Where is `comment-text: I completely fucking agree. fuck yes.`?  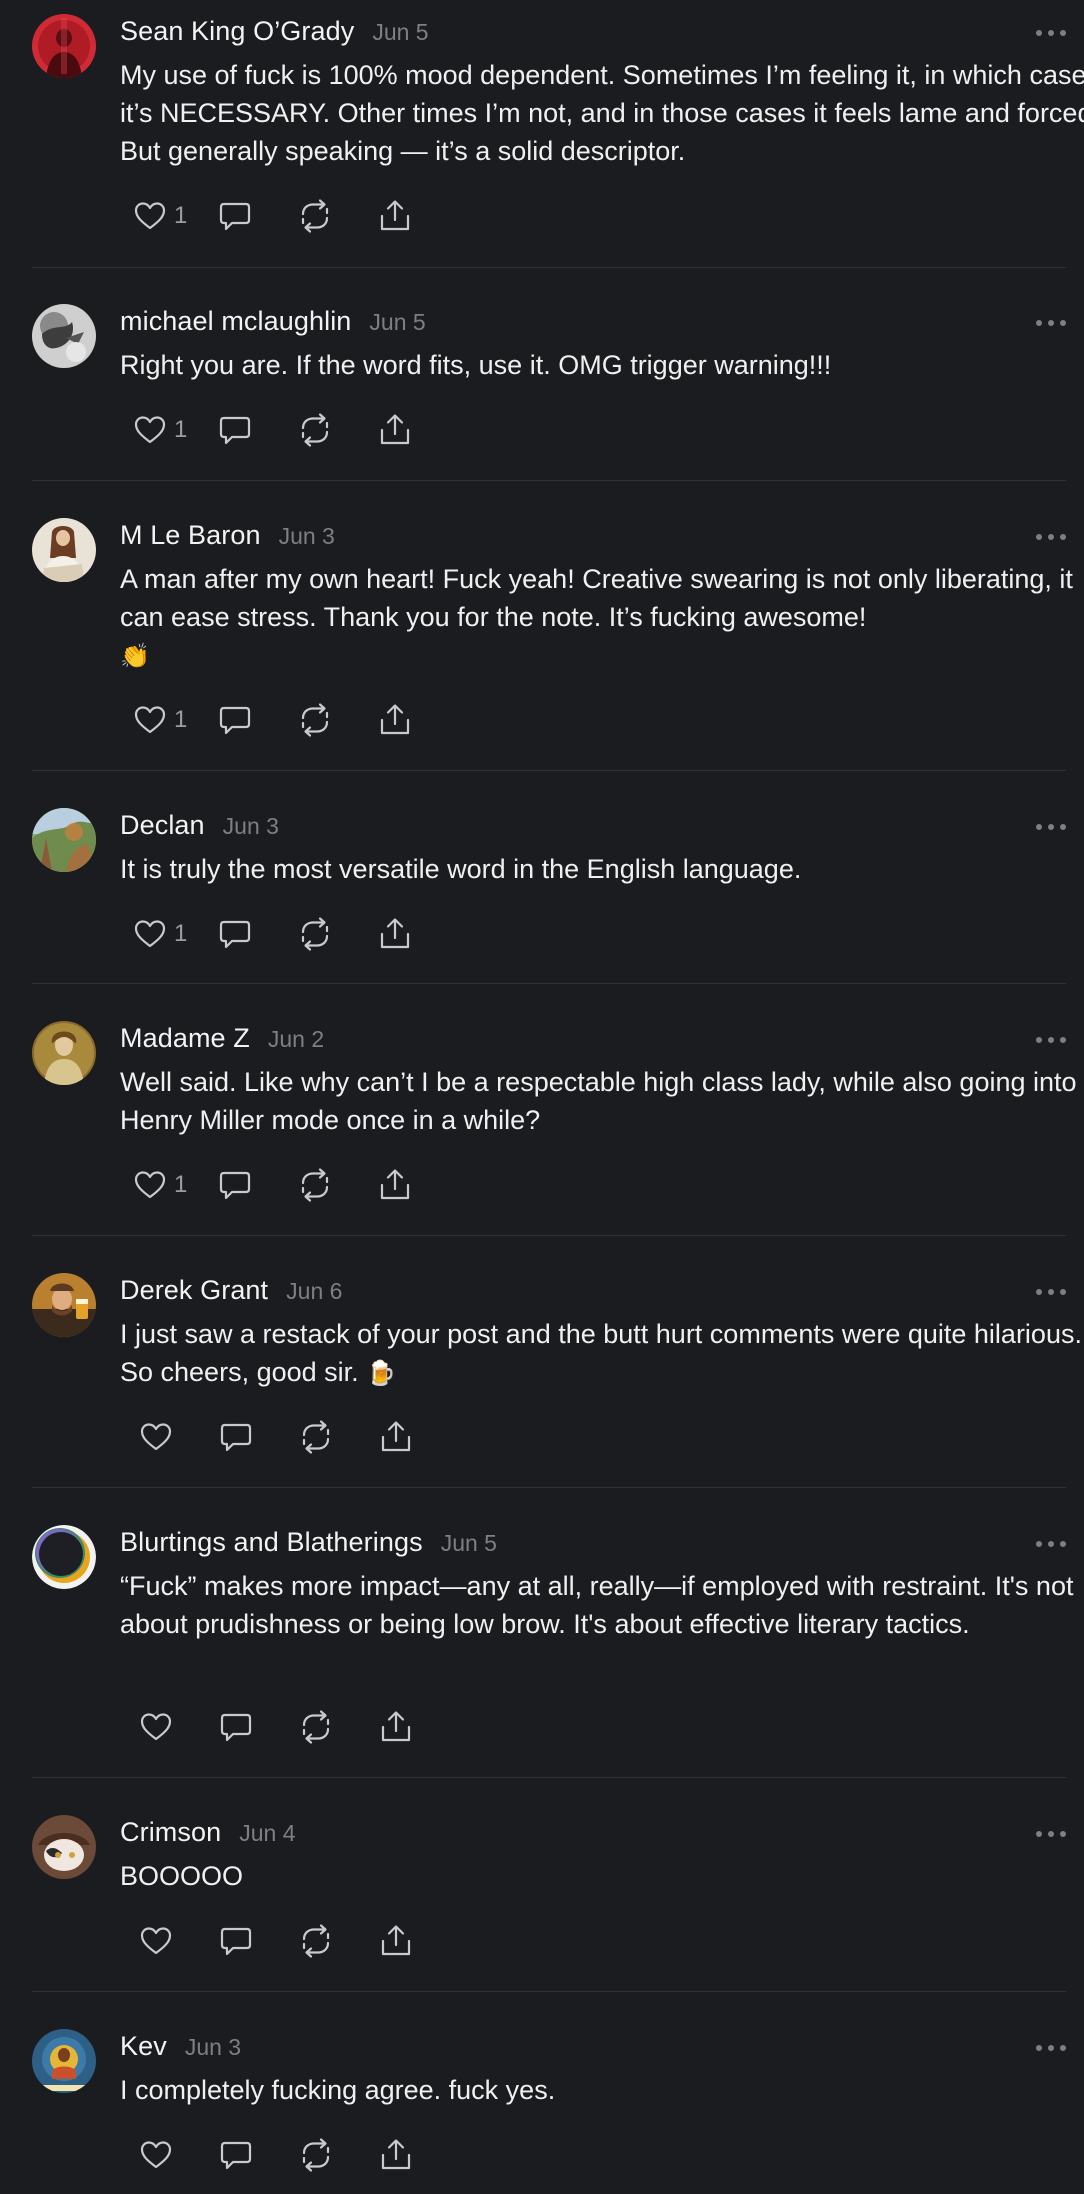 comment-text: I completely fucking agree. fuck yes. is located at coordinates (338, 2090).